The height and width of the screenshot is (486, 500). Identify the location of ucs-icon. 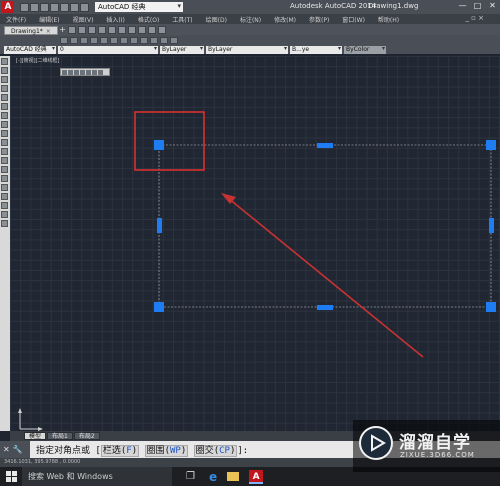
(30, 419).